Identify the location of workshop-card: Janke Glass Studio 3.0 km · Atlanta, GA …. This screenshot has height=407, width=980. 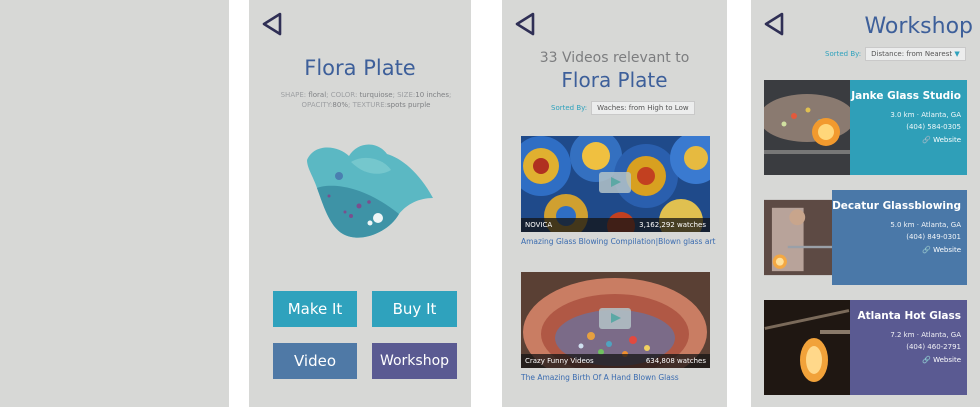
(865, 127).